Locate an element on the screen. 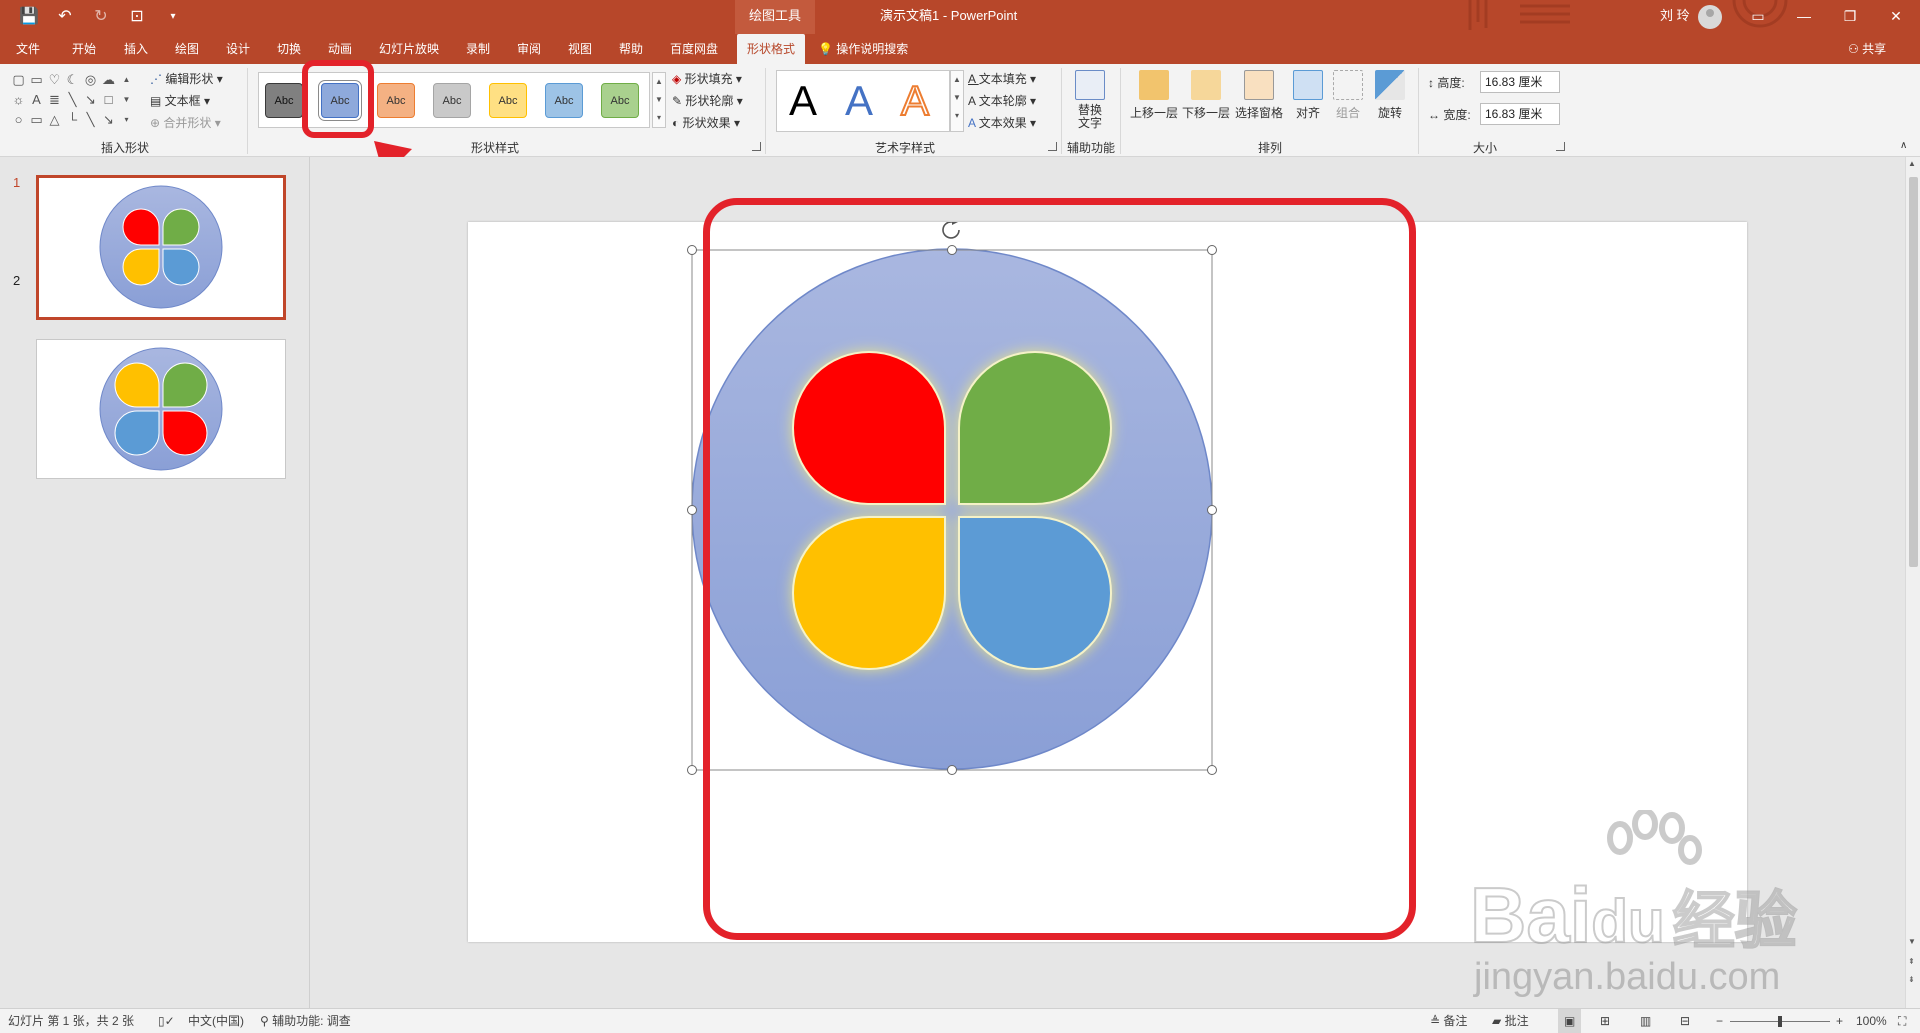 The width and height of the screenshot is (1920, 1033). notes-button: ≜ 备注 is located at coordinates (1448, 1021).